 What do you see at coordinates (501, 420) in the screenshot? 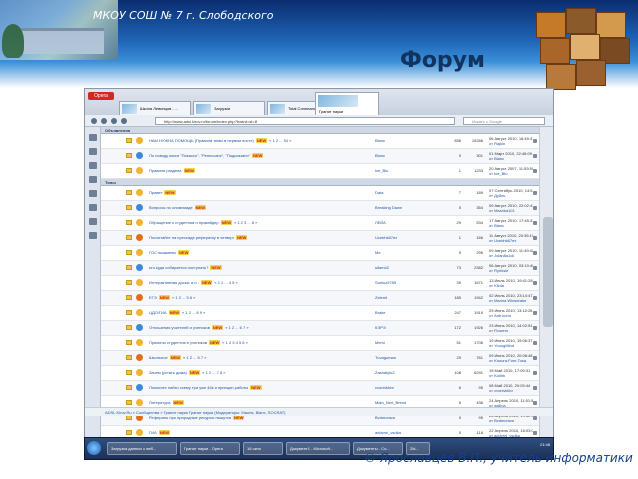
I see `last-post-author: от Bvdmonwa` at bounding box center [501, 420].